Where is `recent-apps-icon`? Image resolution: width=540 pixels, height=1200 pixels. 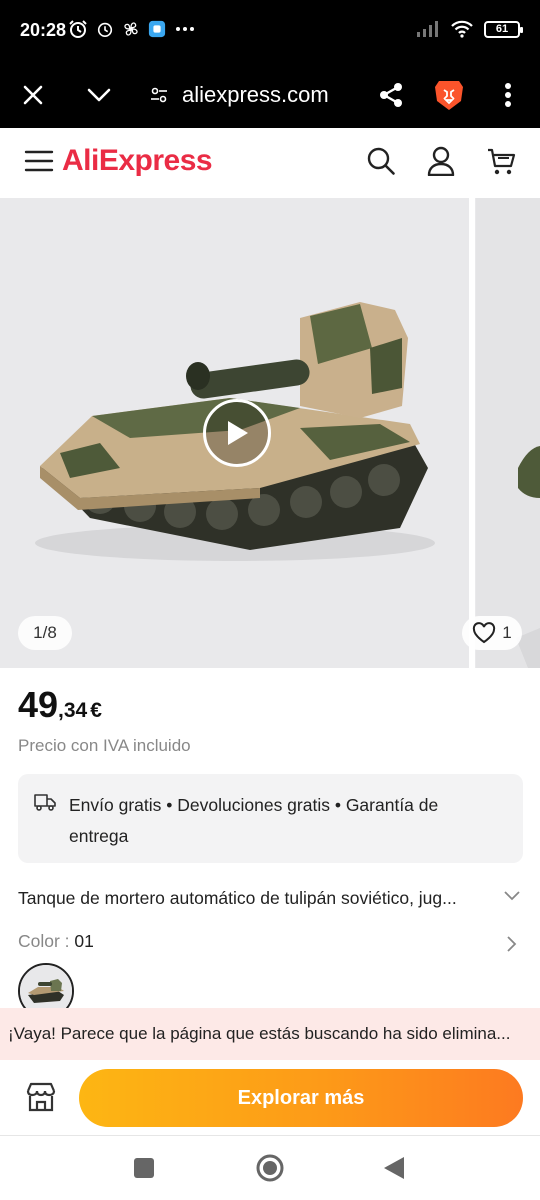
recent-apps-icon is located at coordinates (144, 1168).